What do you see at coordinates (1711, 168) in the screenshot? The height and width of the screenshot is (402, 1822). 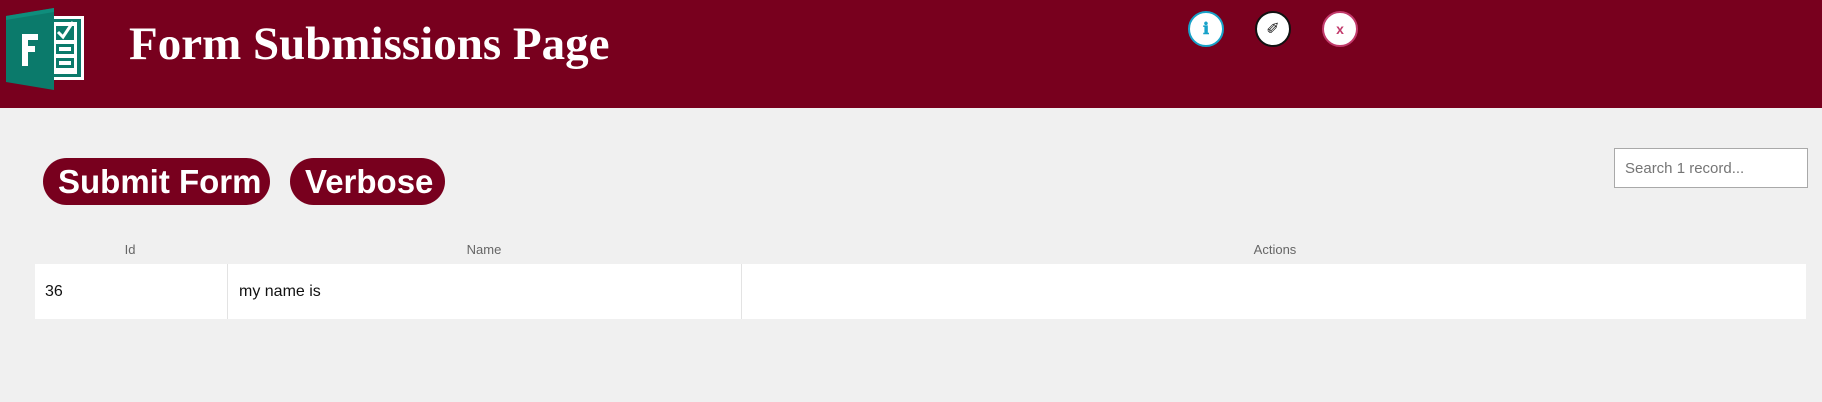 I see `search-input` at bounding box center [1711, 168].